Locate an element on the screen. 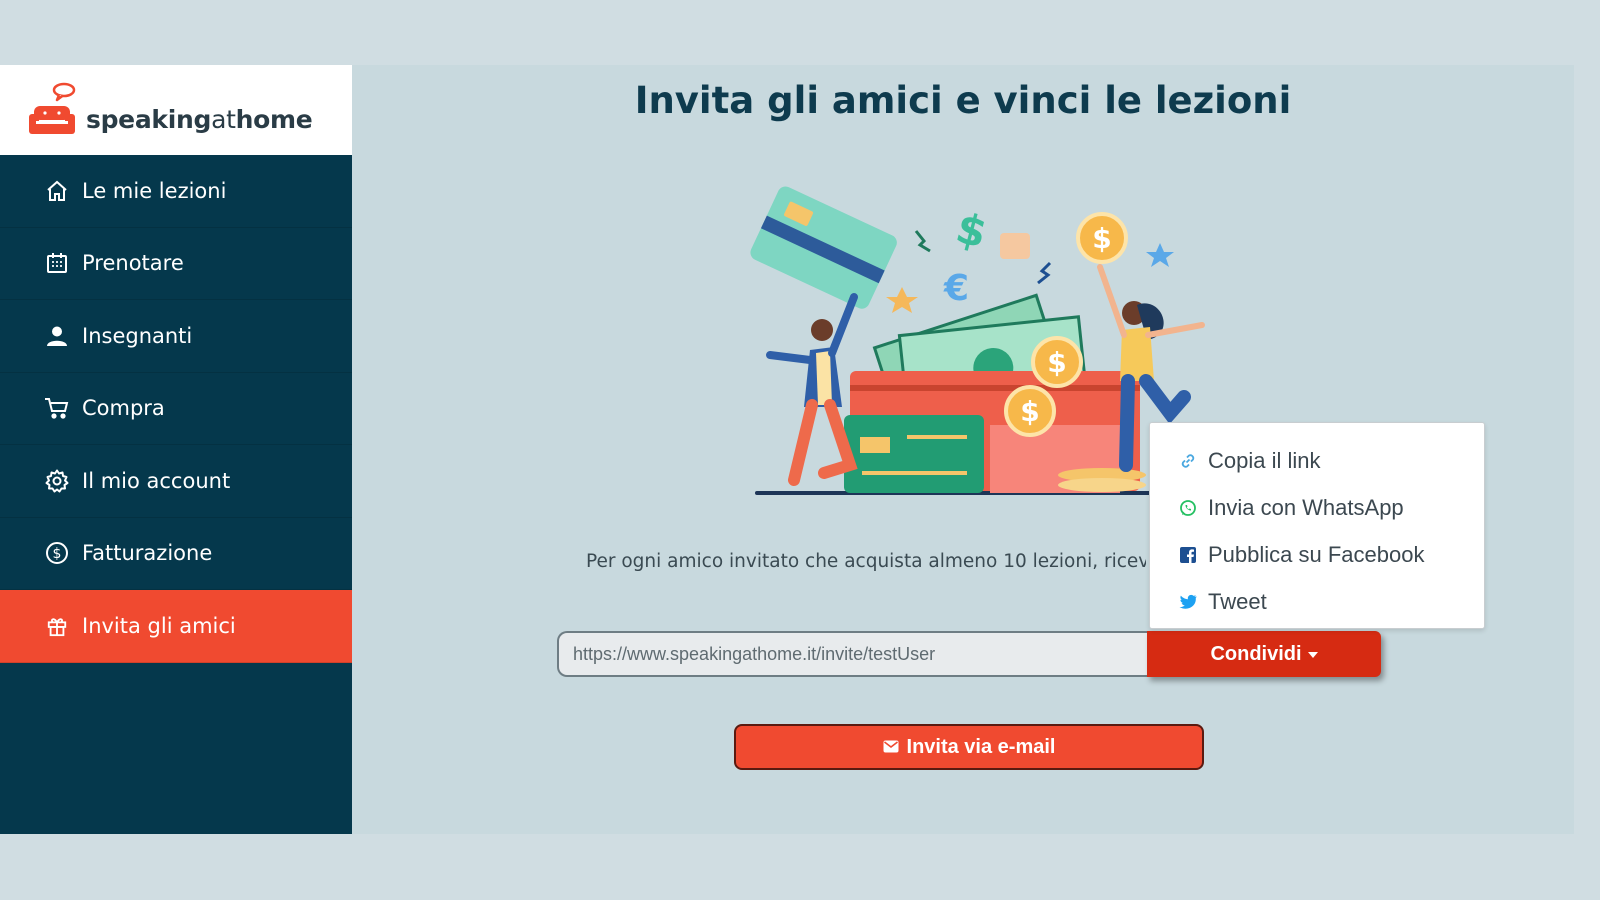 Image resolution: width=1600 pixels, height=900 pixels. home-icon is located at coordinates (57, 191).